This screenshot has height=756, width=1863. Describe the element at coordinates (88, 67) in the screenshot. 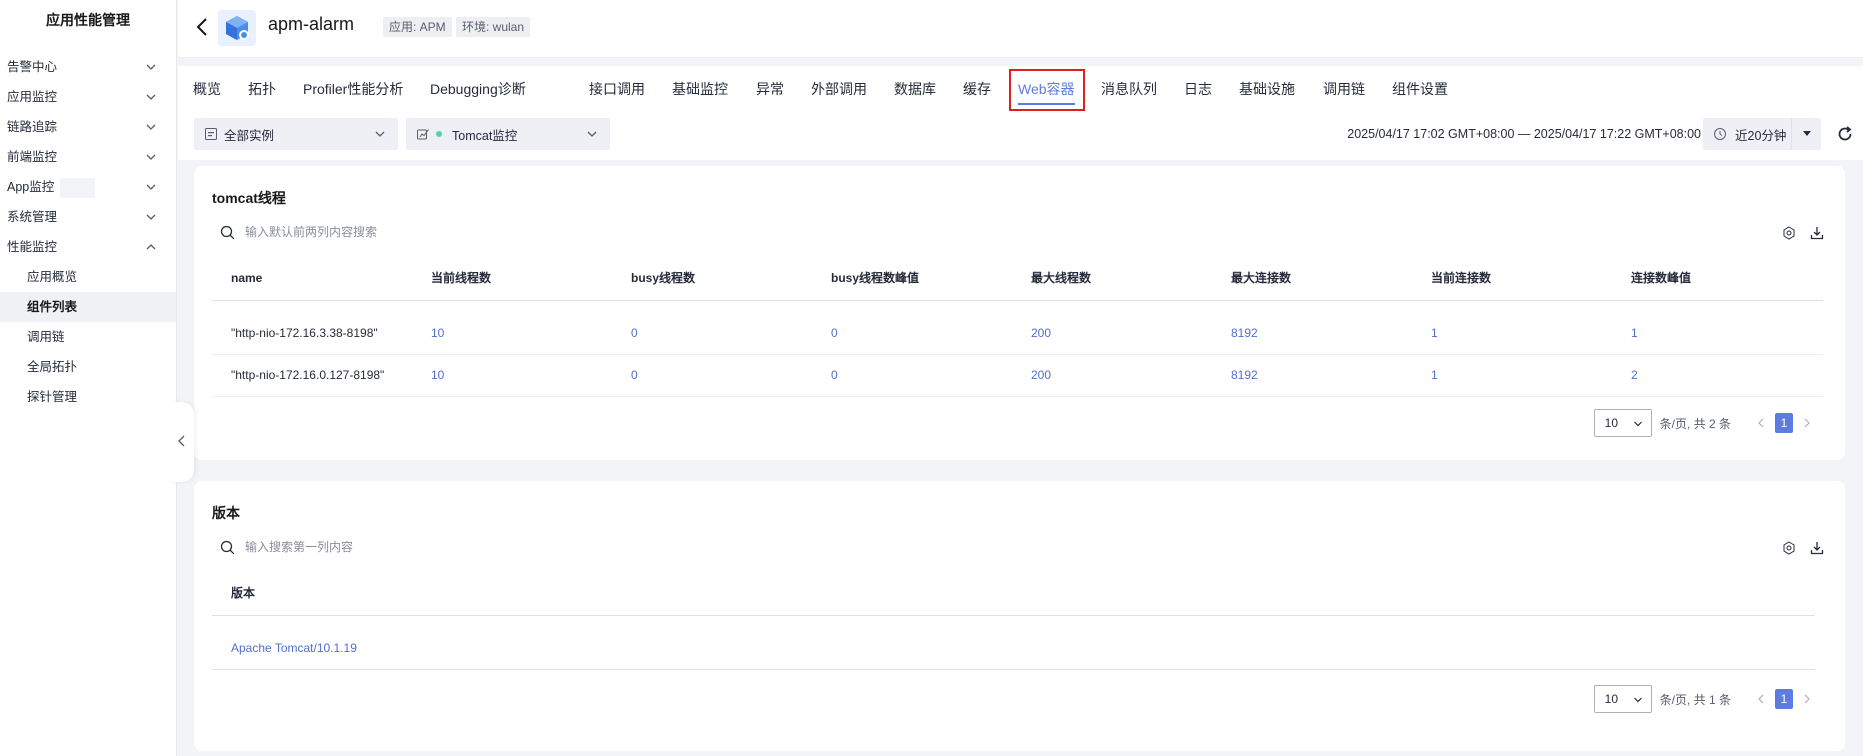

I see `sidebar-item-alarm-center: 告警中心` at that location.